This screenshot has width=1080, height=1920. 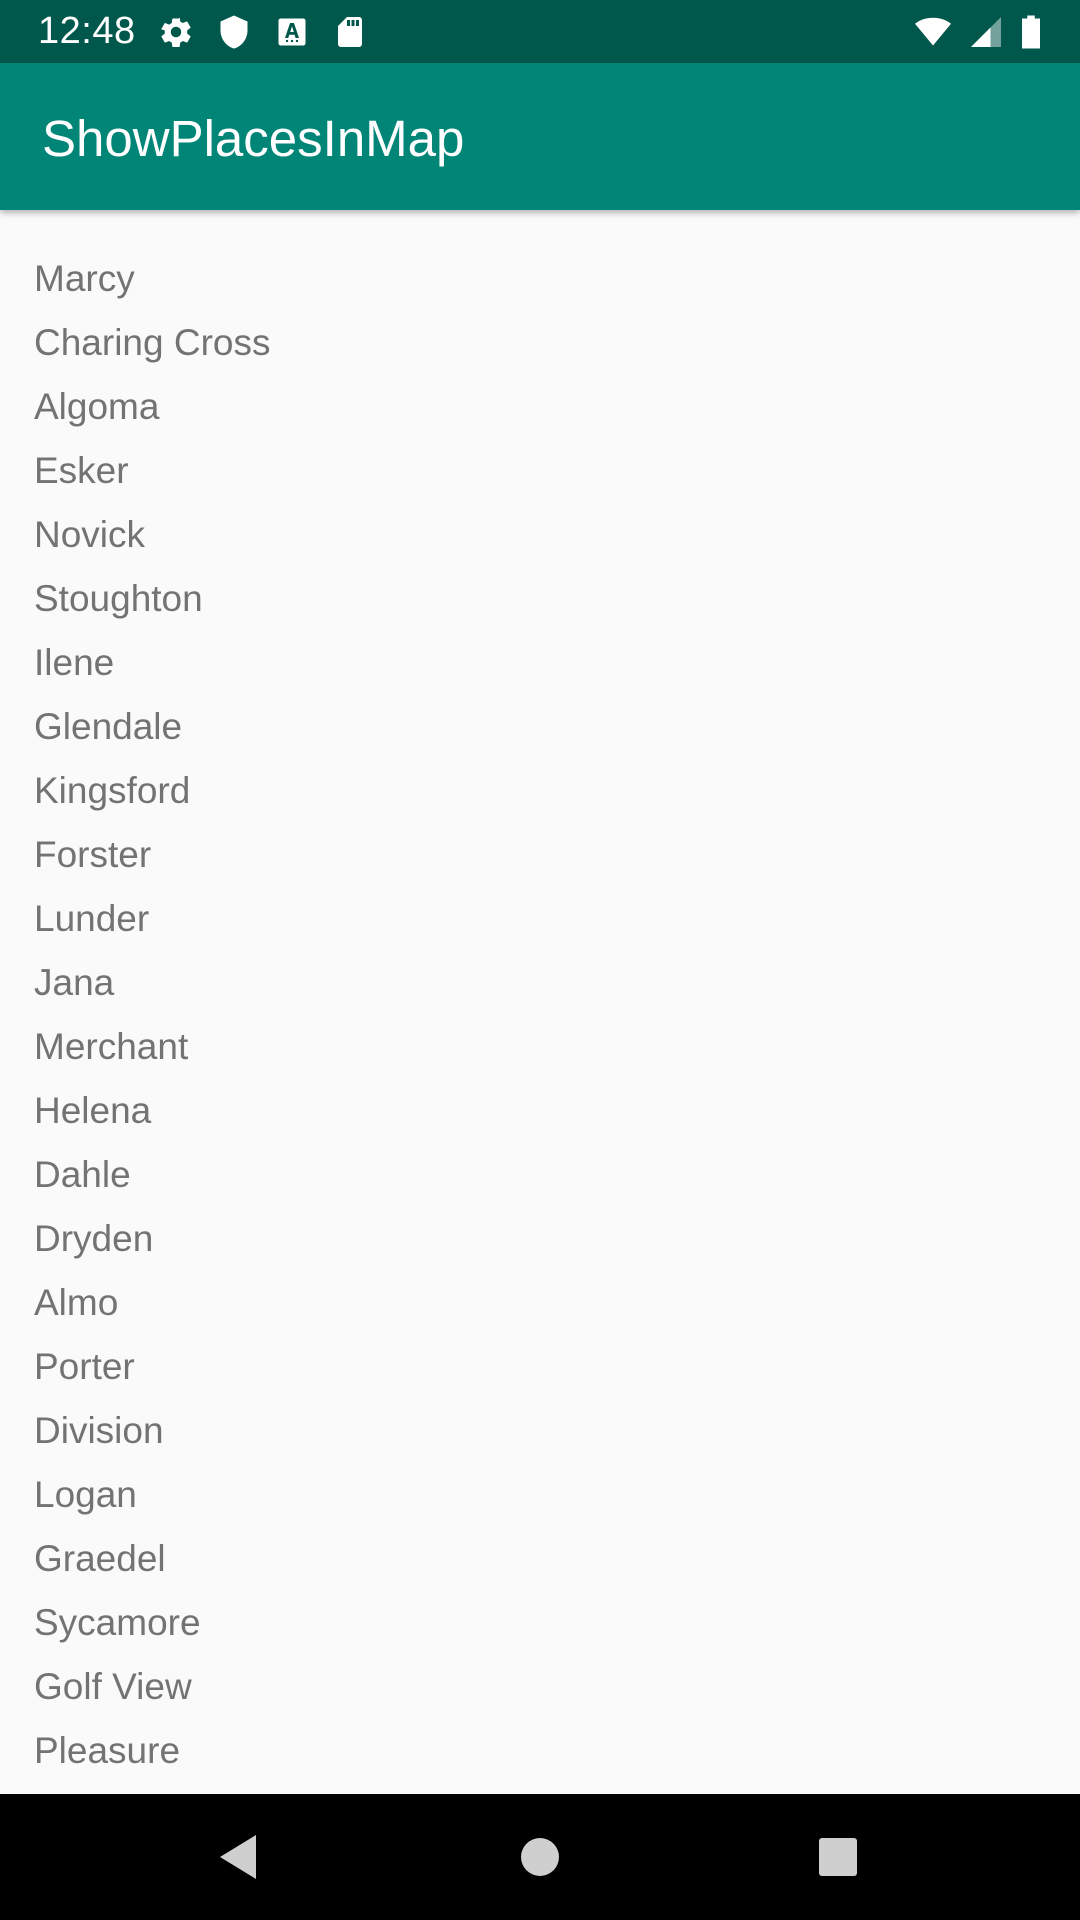 What do you see at coordinates (986, 32) in the screenshot?
I see `cellular-signal-icon` at bounding box center [986, 32].